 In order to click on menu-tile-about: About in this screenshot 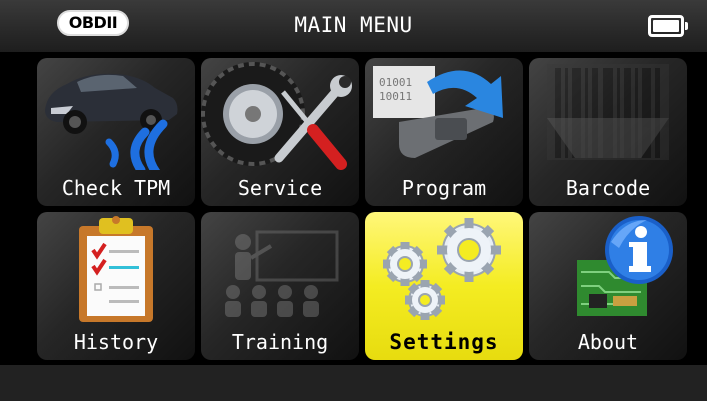, I will do `click(608, 286)`.